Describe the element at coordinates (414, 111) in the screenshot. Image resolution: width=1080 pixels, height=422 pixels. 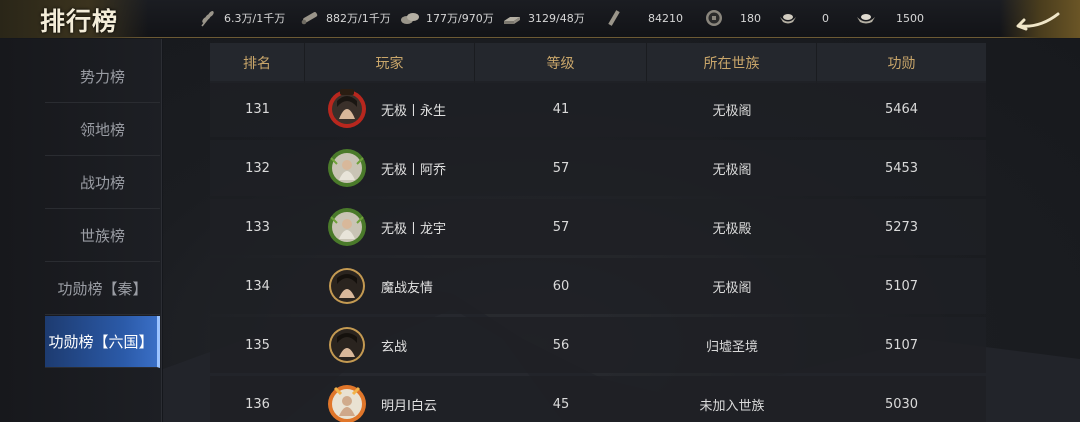
I see `player-name: 无极丨永生` at that location.